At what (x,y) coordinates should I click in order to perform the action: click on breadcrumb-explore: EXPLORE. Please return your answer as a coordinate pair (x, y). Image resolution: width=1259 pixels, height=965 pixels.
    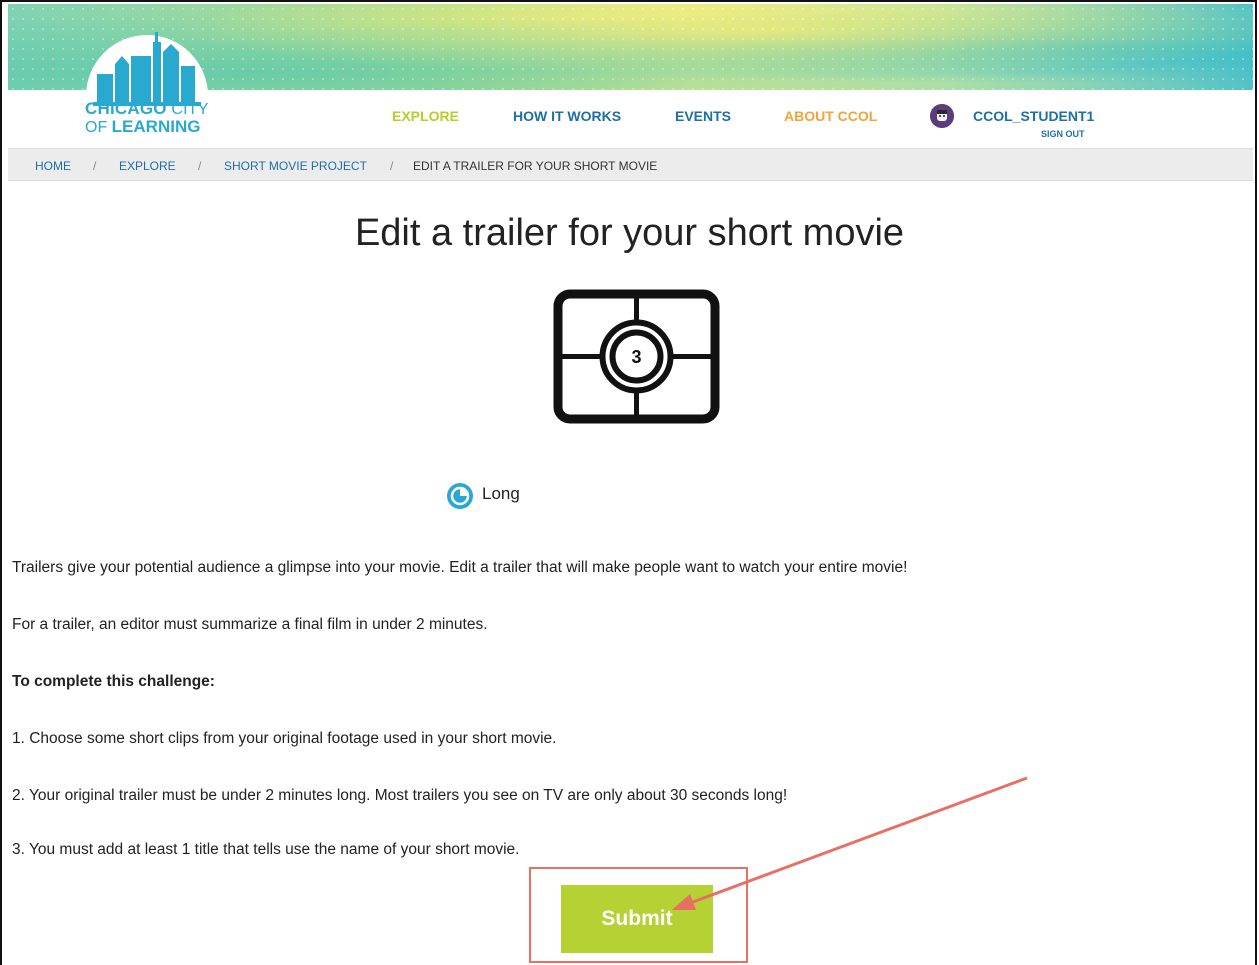
    Looking at the image, I should click on (147, 166).